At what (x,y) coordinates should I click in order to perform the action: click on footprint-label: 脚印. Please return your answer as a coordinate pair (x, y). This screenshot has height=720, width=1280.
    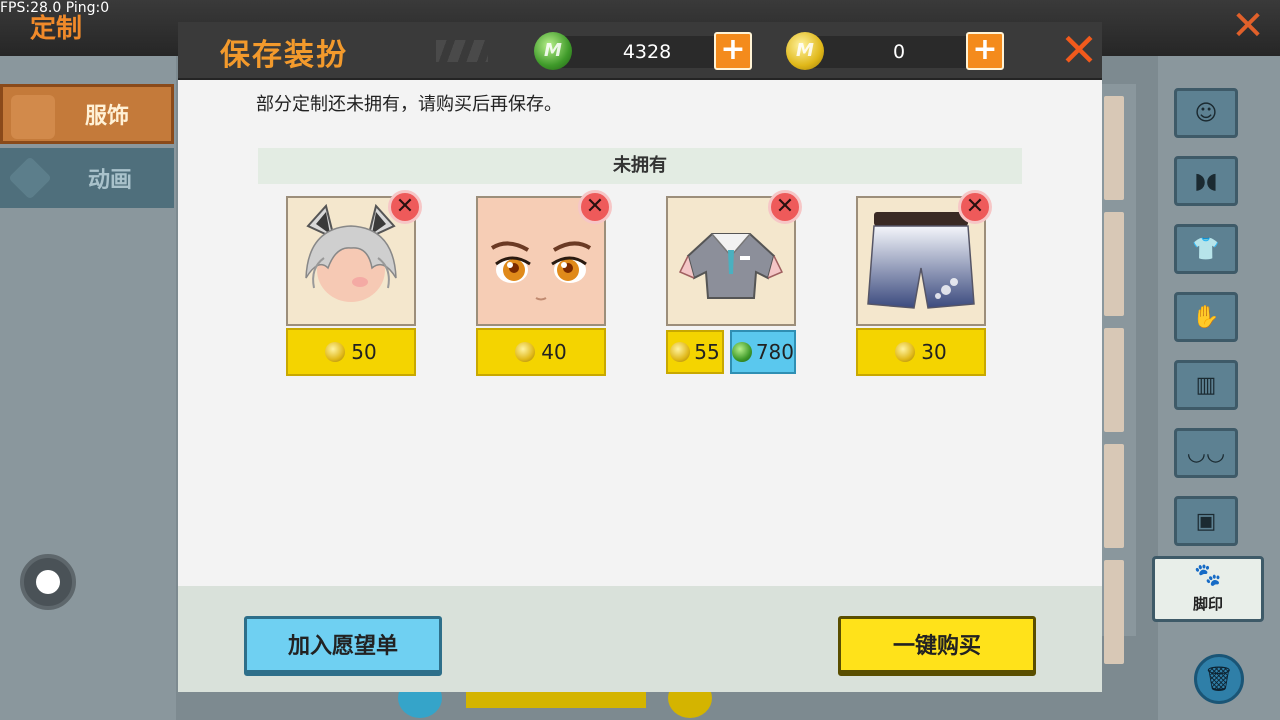
    Looking at the image, I should click on (1207, 604).